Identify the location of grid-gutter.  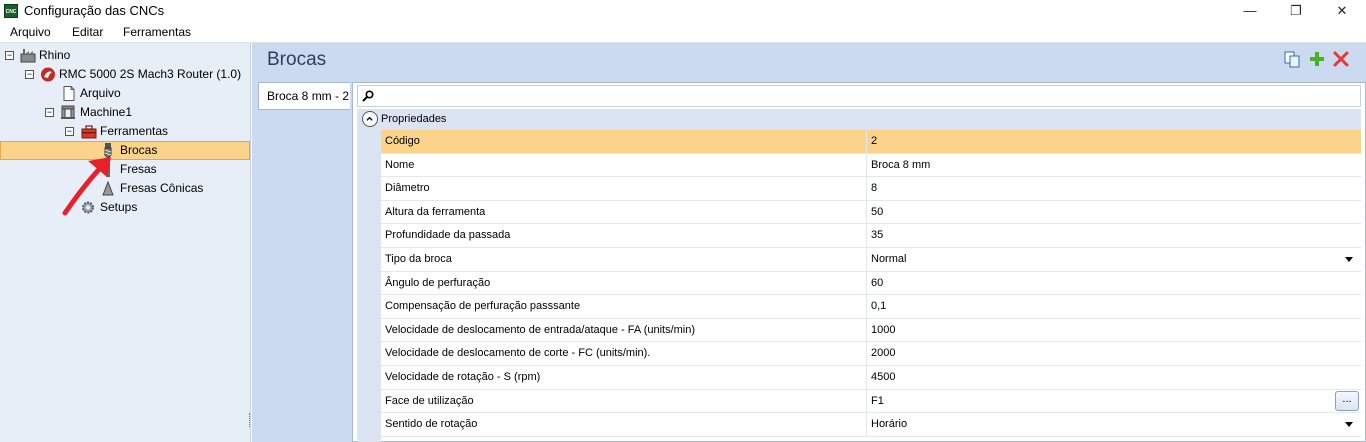
(369, 286).